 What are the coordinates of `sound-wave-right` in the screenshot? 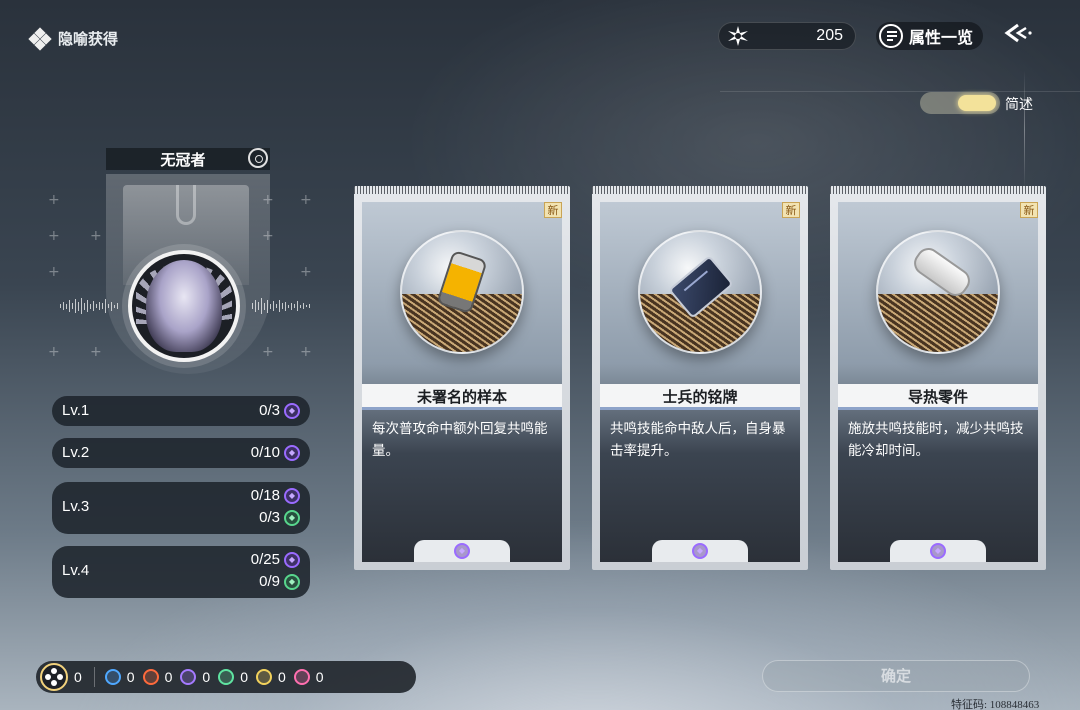 It's located at (281, 306).